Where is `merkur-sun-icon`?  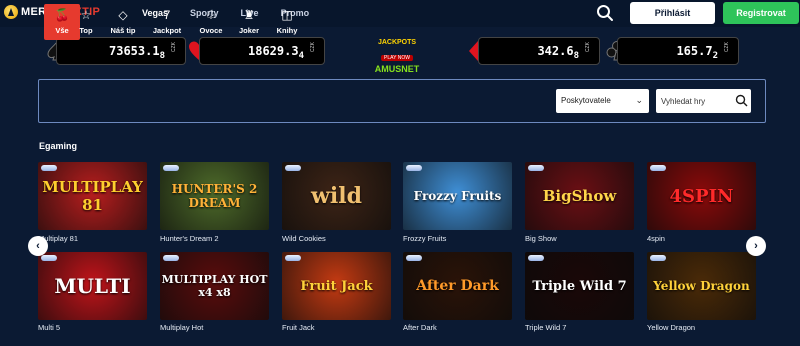
merkur-sun-icon is located at coordinates (11, 12).